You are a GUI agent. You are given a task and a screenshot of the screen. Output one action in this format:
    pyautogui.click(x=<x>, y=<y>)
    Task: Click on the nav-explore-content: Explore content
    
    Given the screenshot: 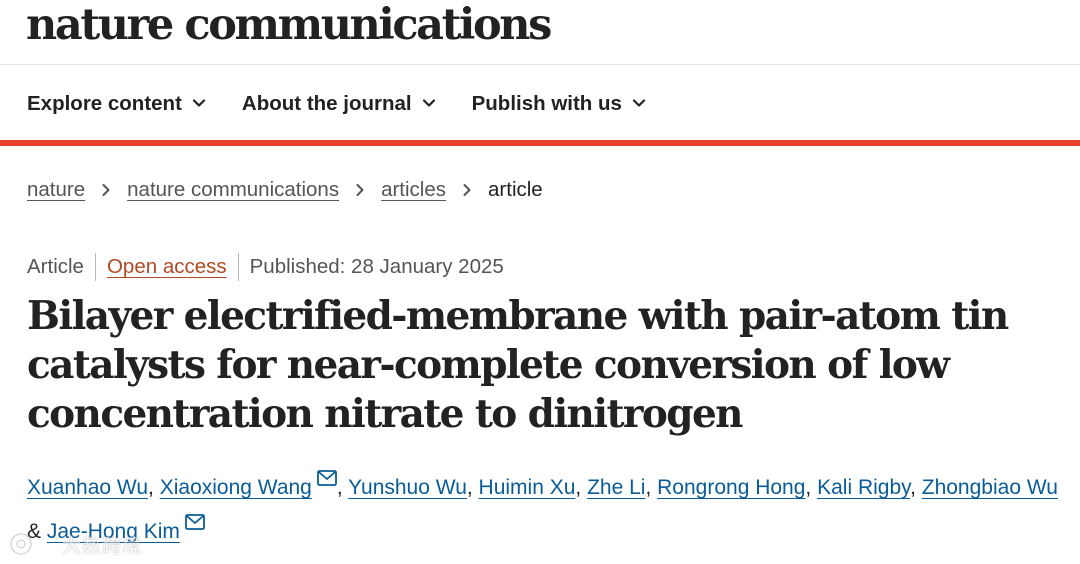 What is the action you would take?
    pyautogui.click(x=116, y=104)
    